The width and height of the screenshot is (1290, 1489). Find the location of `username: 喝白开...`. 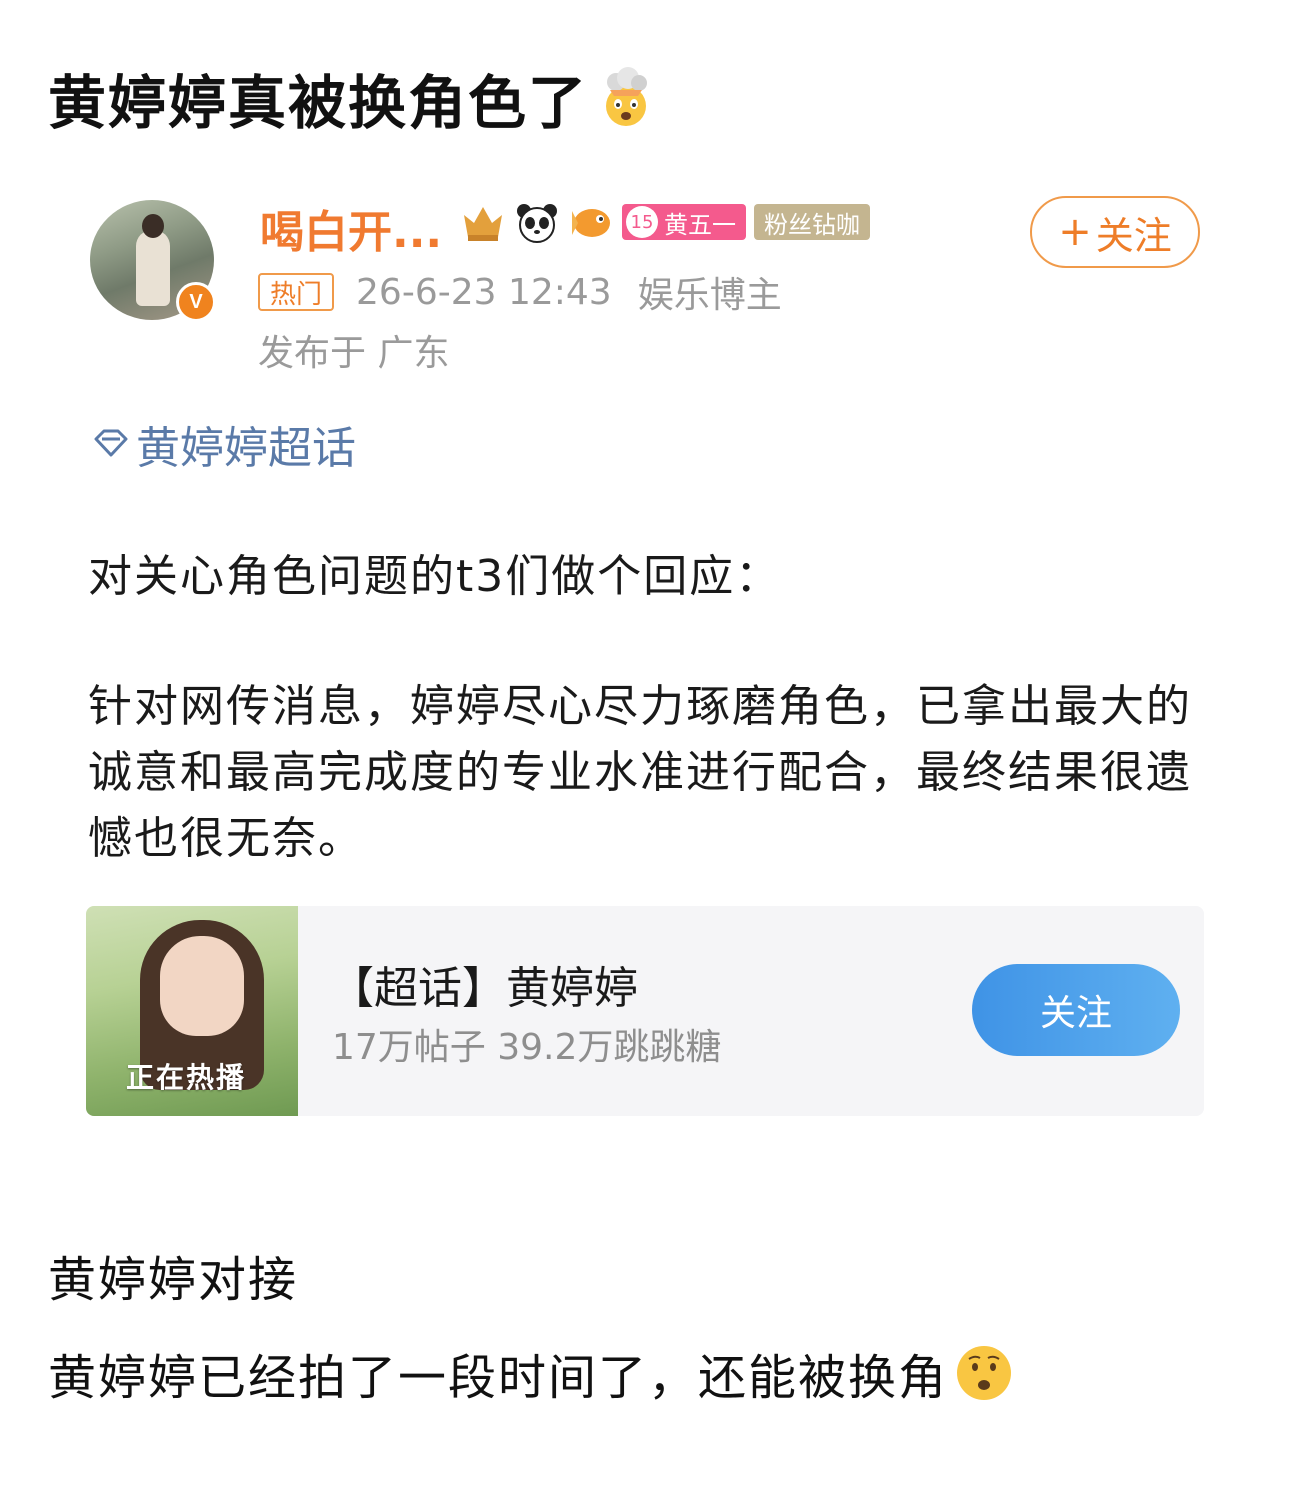

username: 喝白开... is located at coordinates (351, 228).